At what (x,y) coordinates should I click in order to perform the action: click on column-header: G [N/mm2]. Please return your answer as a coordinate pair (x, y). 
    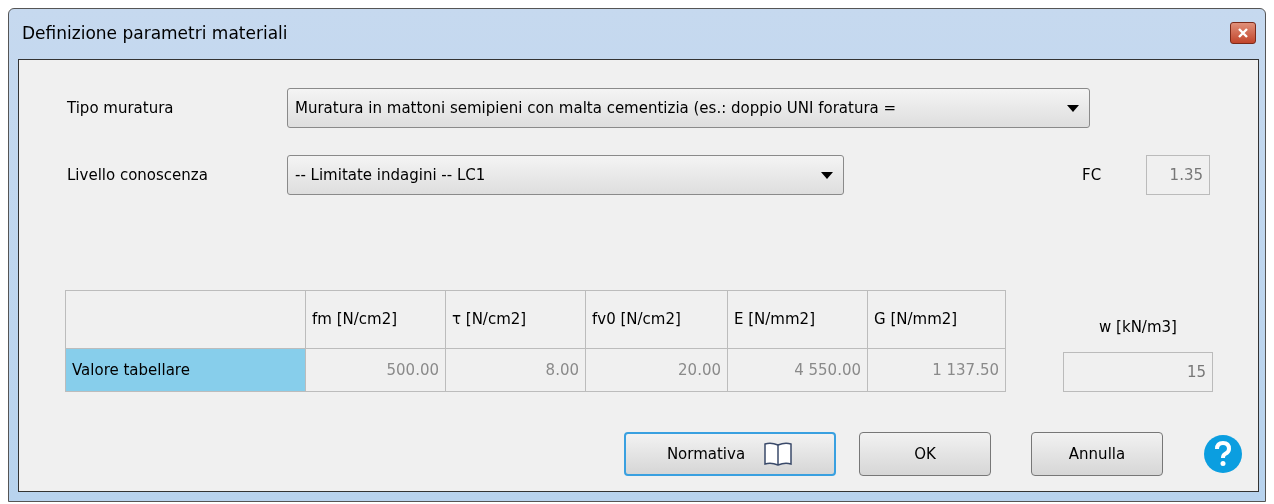
    Looking at the image, I should click on (936, 319).